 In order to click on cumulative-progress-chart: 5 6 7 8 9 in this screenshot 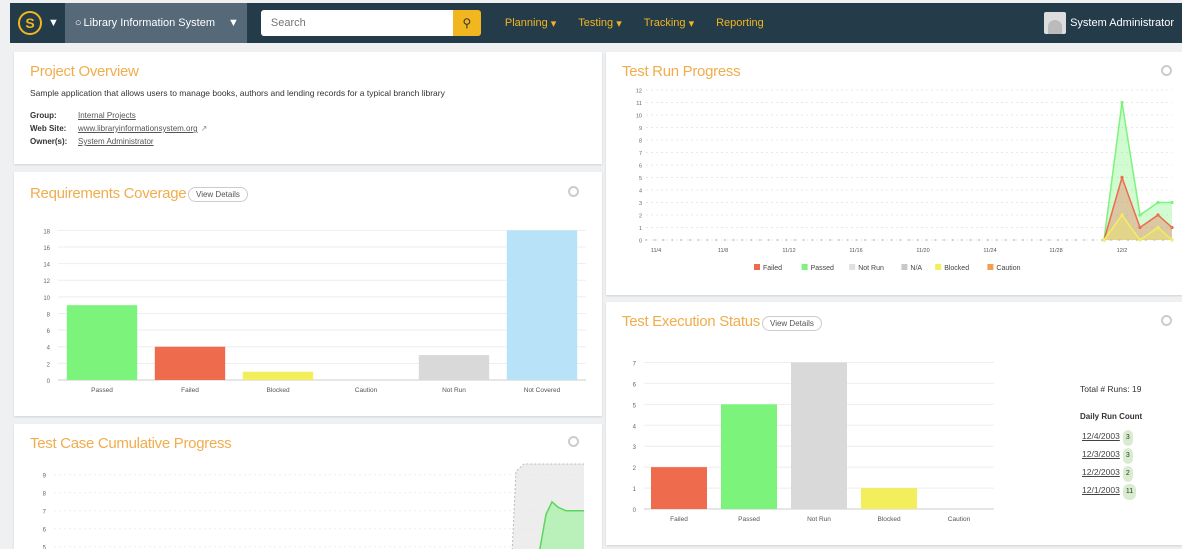, I will do `click(313, 506)`.